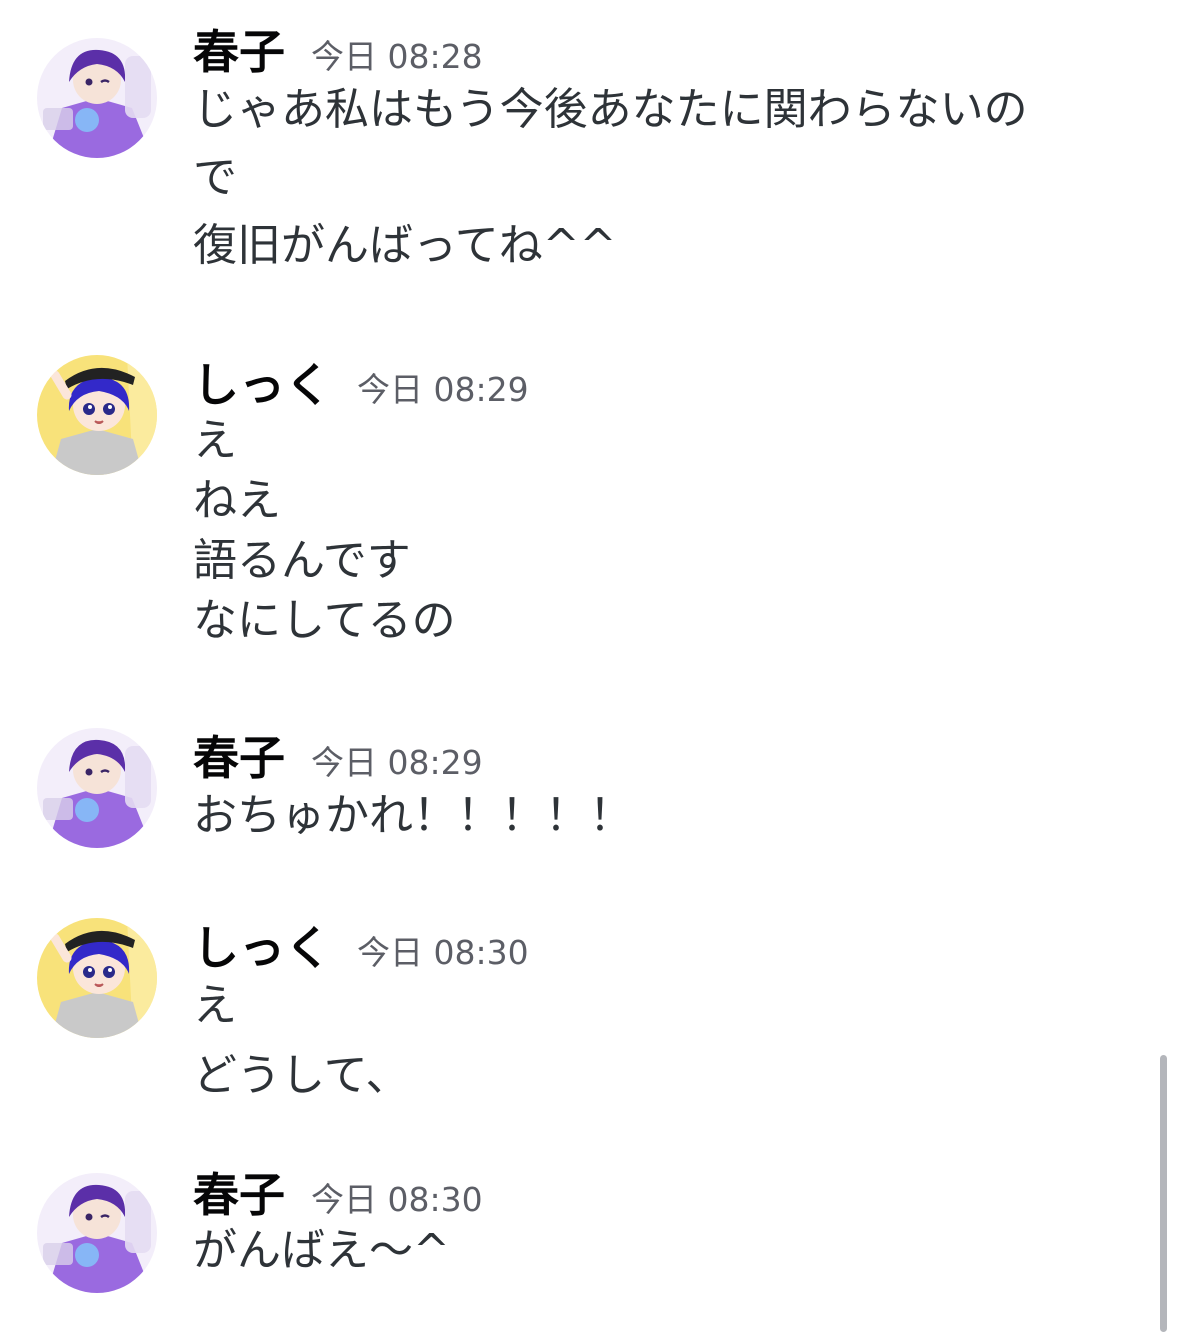 This screenshot has height=1332, width=1179. What do you see at coordinates (658, 531) in the screenshot?
I see `message-body: え ねえ 語るんです なにしてるの` at bounding box center [658, 531].